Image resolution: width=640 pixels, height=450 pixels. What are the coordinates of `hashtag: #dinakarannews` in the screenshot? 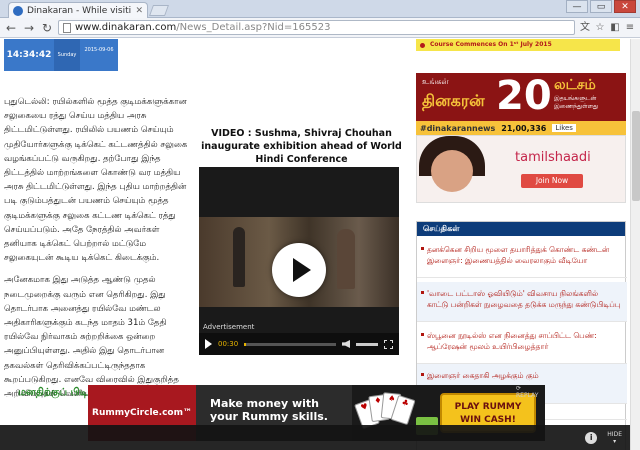 It's located at (458, 128).